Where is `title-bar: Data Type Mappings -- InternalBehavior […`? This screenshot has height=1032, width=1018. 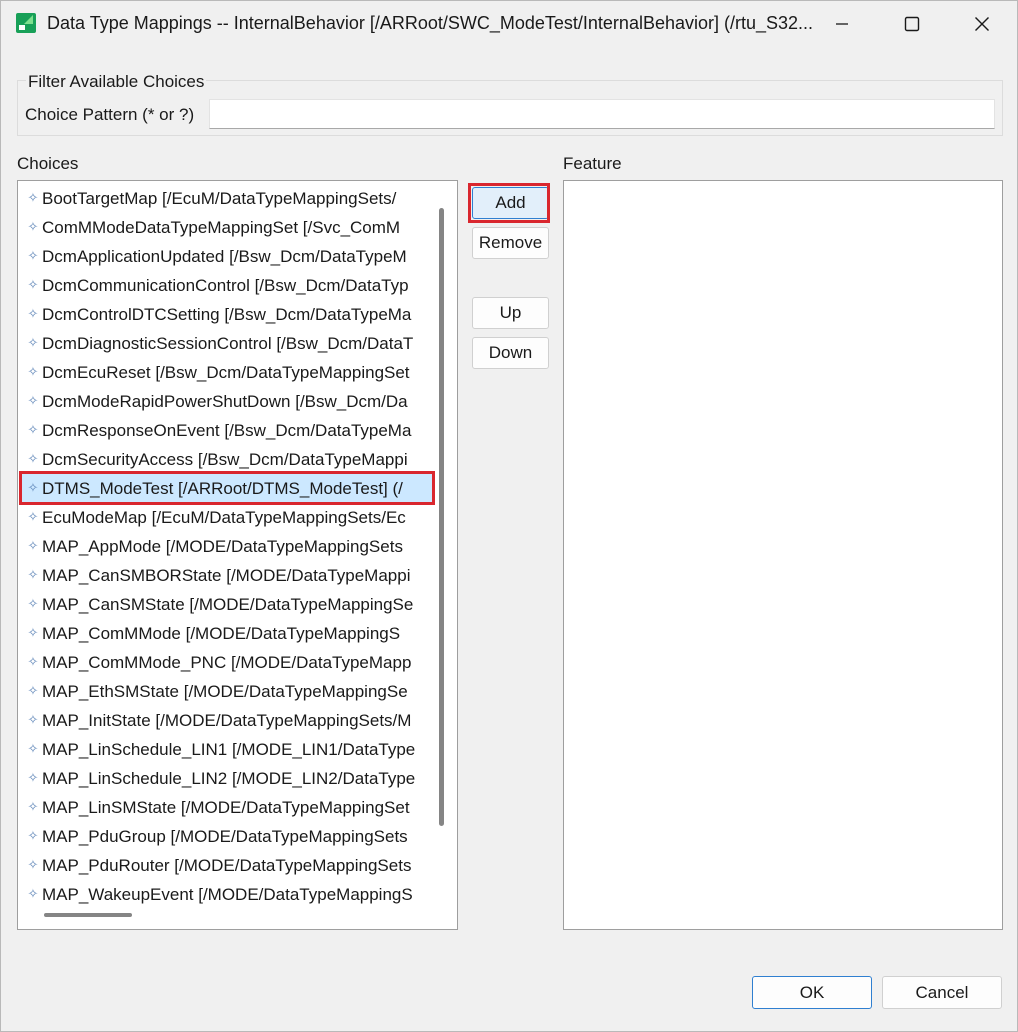
title-bar: Data Type Mappings -- InternalBehavior [… is located at coordinates (509, 24).